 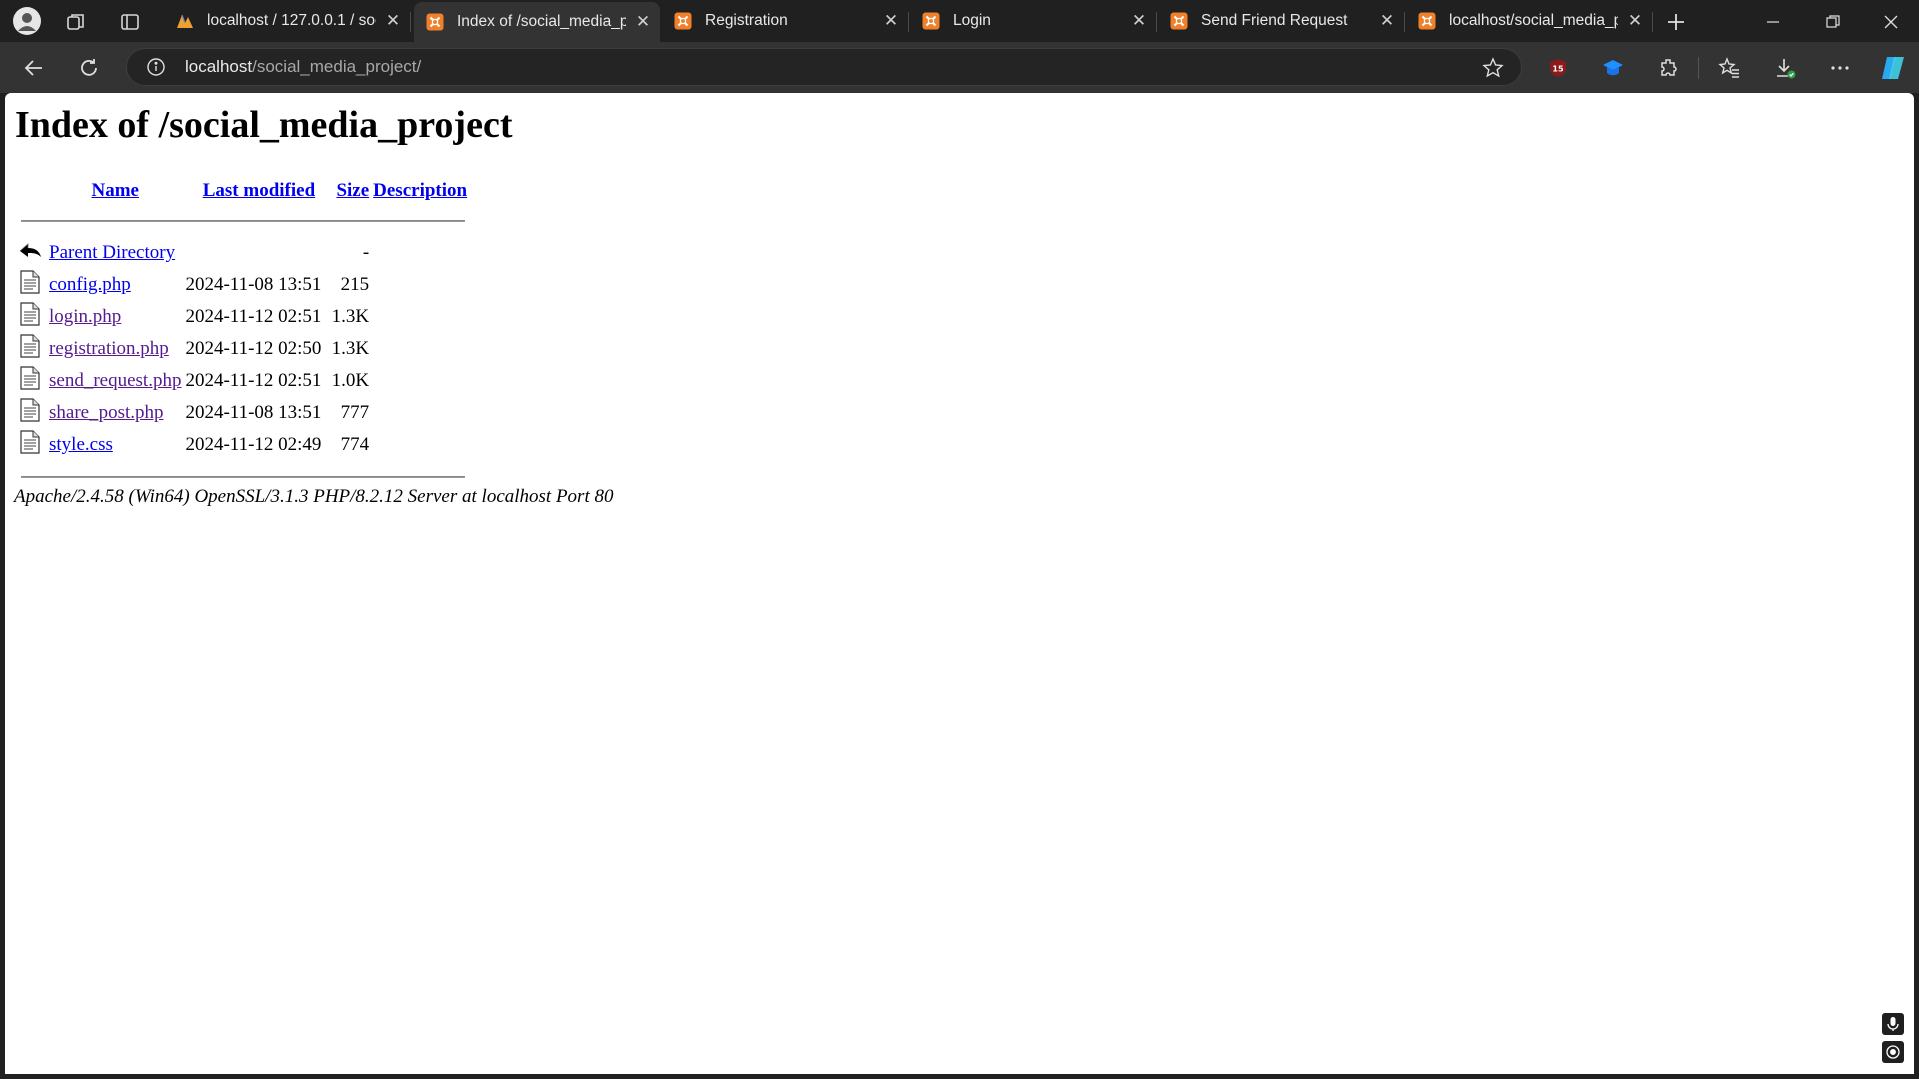 I want to click on file-row: style.css 2024-11-12 02:49 774, so click(x=243, y=445).